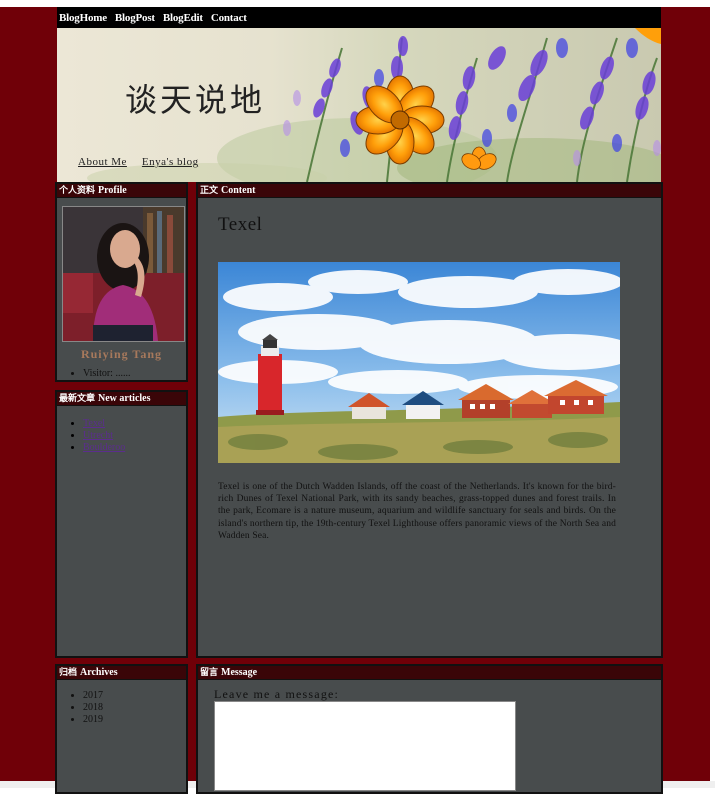 Image resolution: width=715 pixels, height=794 pixels. What do you see at coordinates (121, 524) in the screenshot?
I see `new-articles-panel: 最新文章New articles Texel Utrecht Boulderoo` at bounding box center [121, 524].